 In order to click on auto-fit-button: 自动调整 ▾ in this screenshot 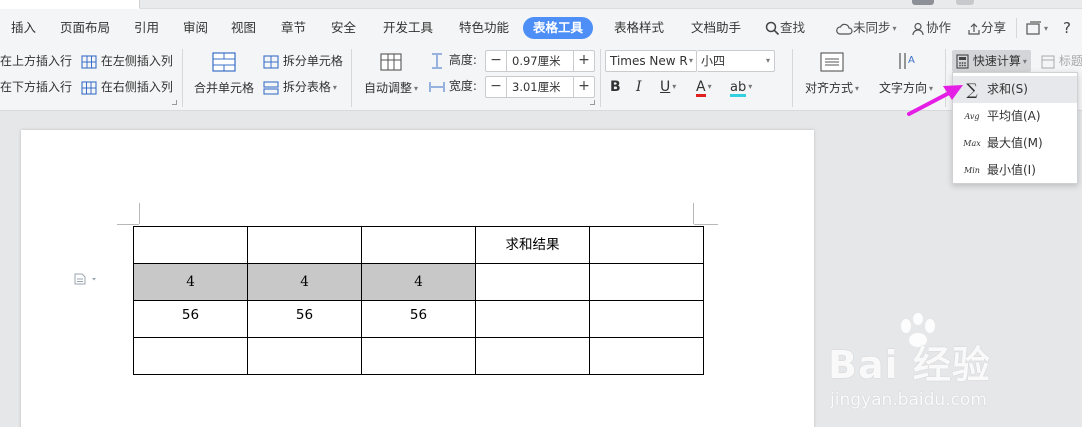, I will do `click(391, 73)`.